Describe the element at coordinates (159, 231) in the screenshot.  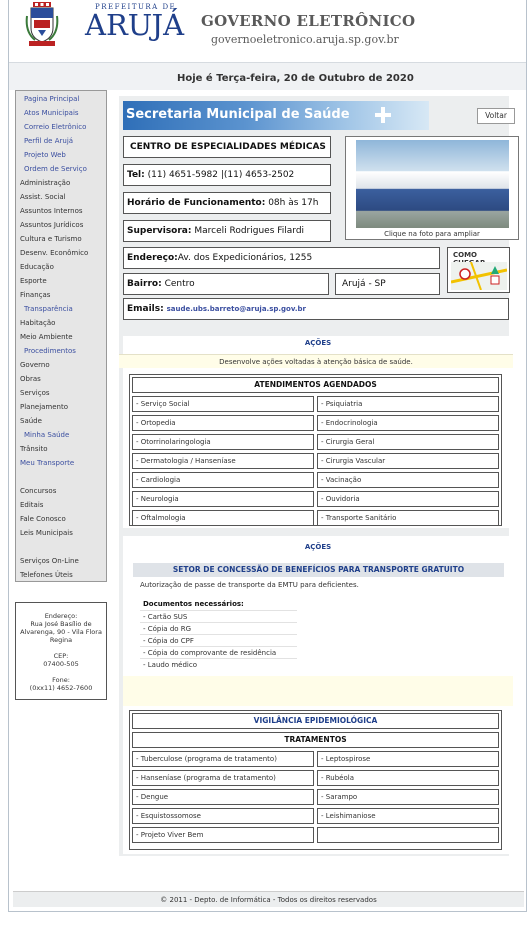
I see `supervisor-label: Supervisora:` at that location.